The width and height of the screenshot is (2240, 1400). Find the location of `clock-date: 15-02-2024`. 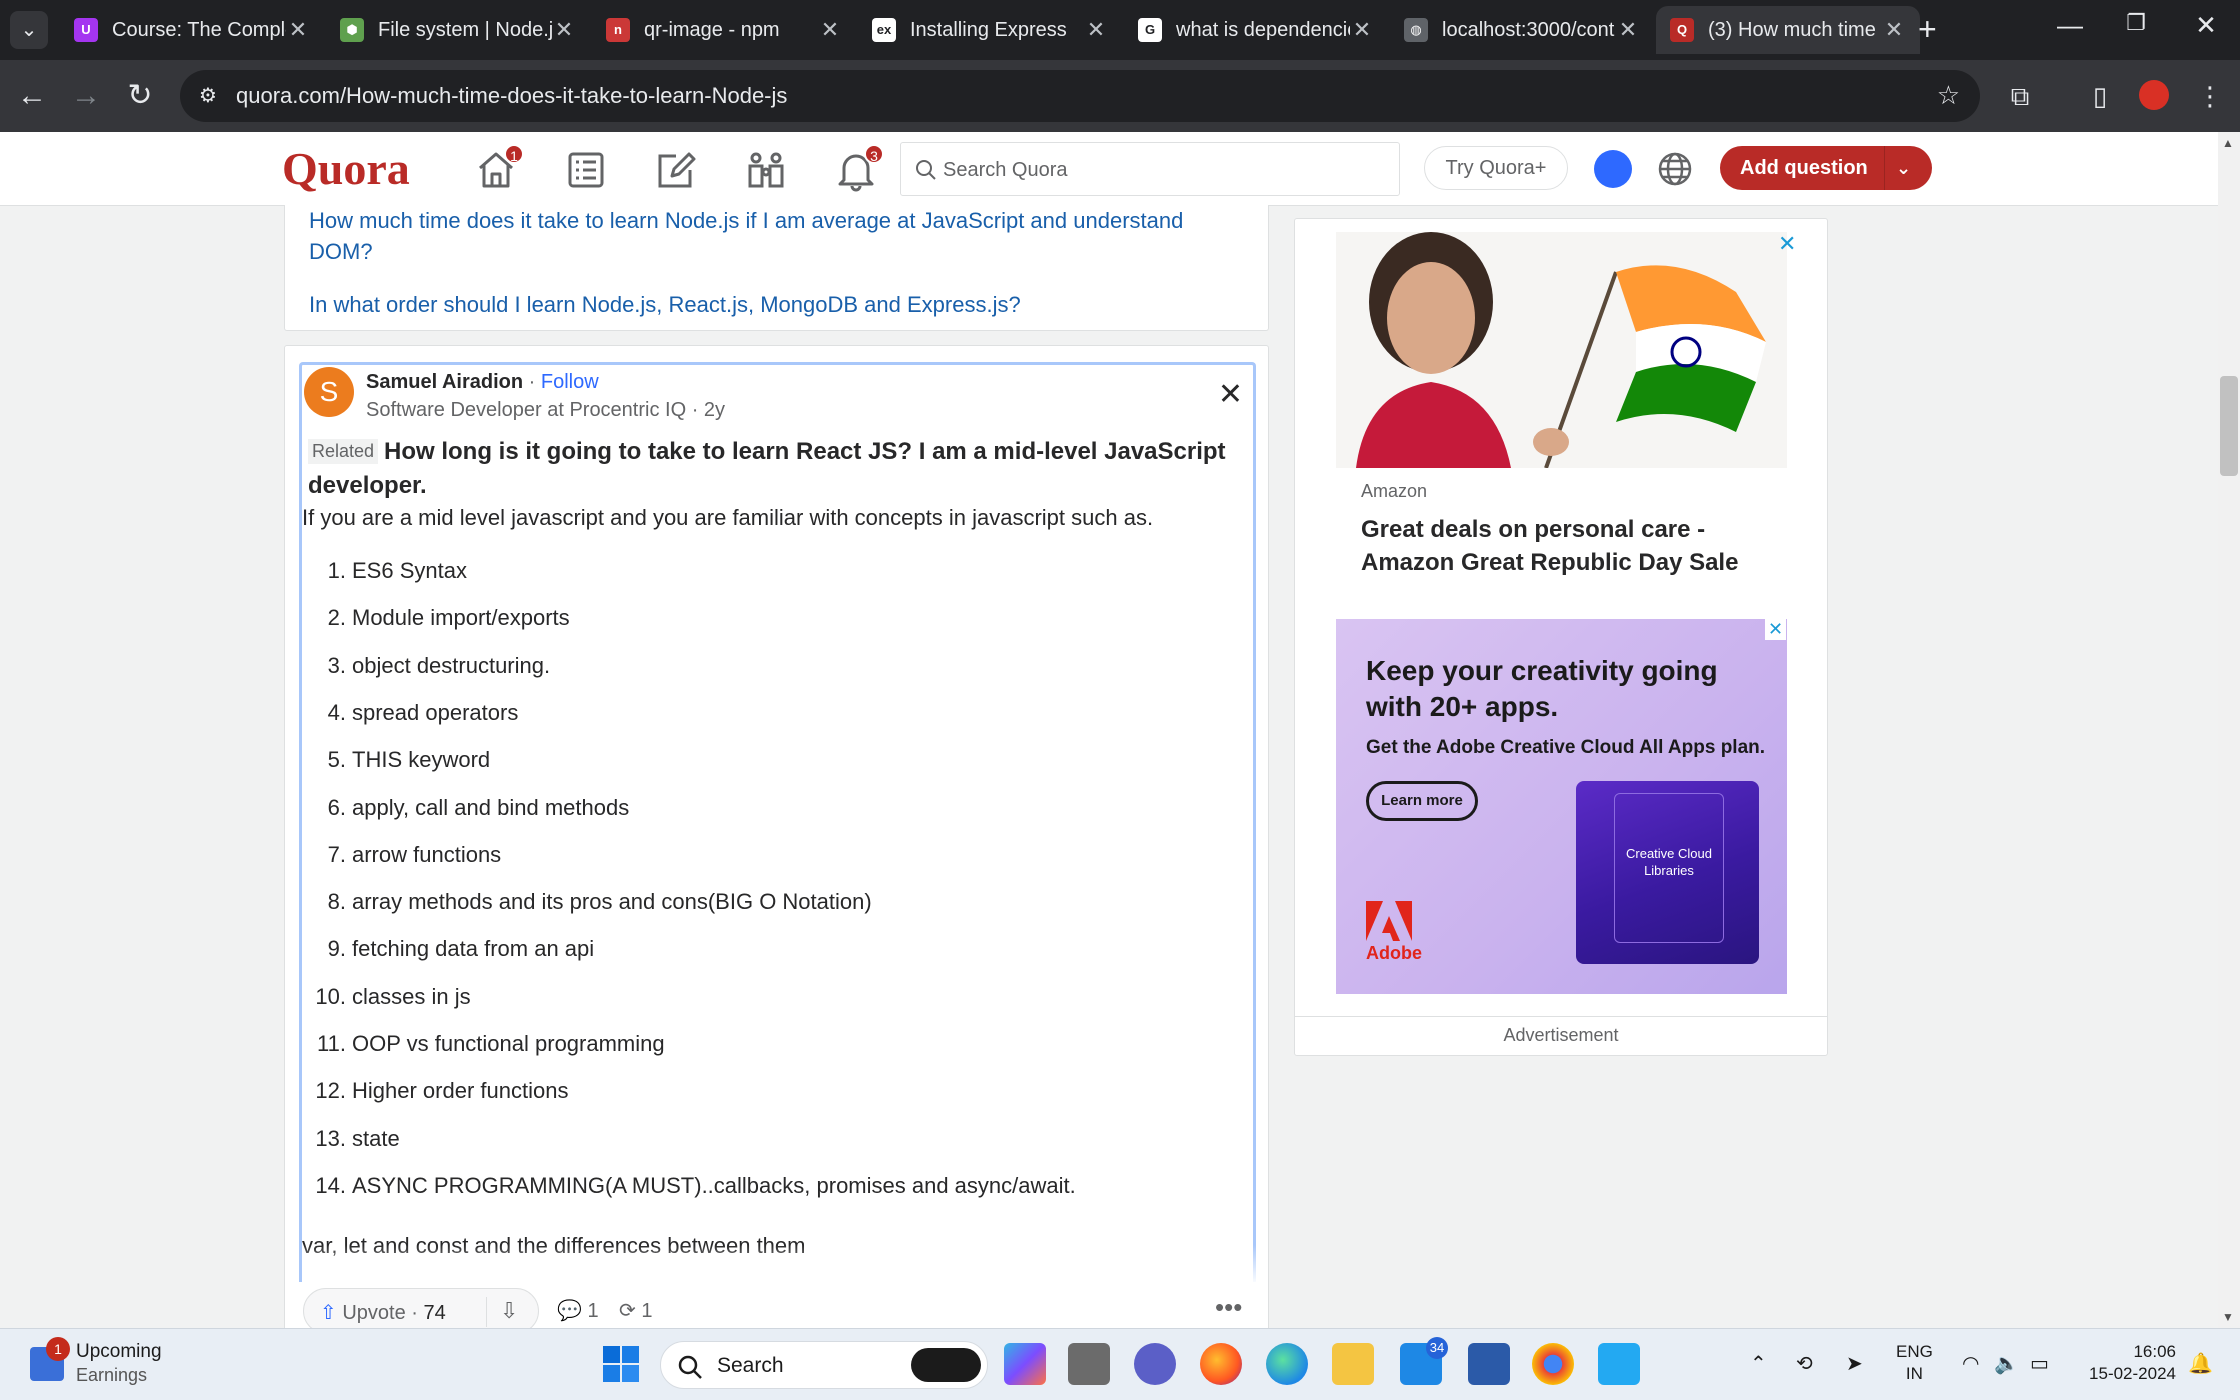

clock-date: 15-02-2024 is located at coordinates (2132, 1373).